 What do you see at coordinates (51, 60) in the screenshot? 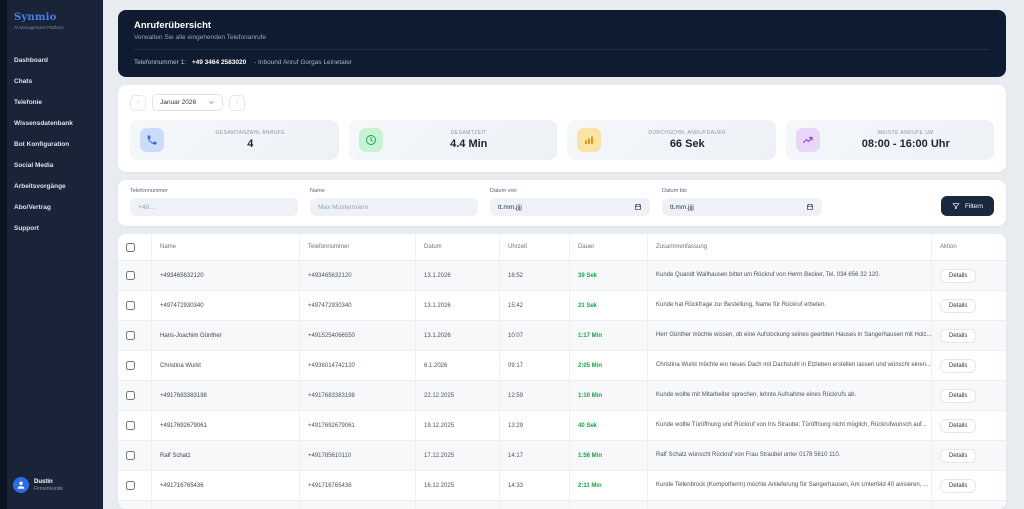
I see `sidebar-item: Dashboard` at bounding box center [51, 60].